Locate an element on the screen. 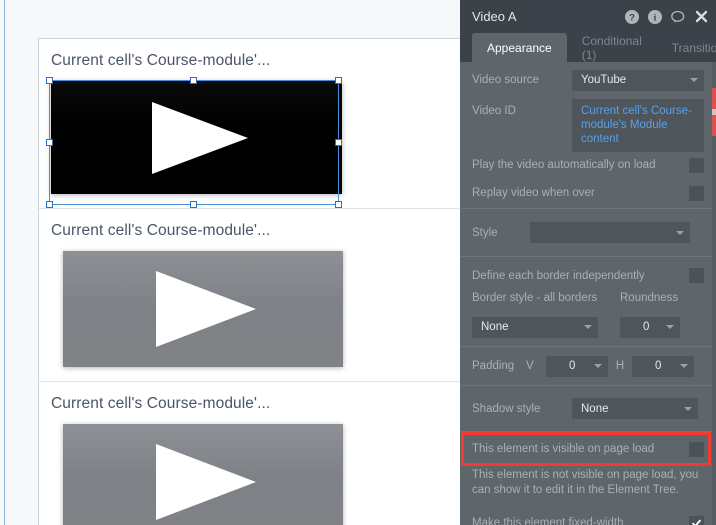  row-fixed-width: Make this element fixed-width is located at coordinates (588, 515).